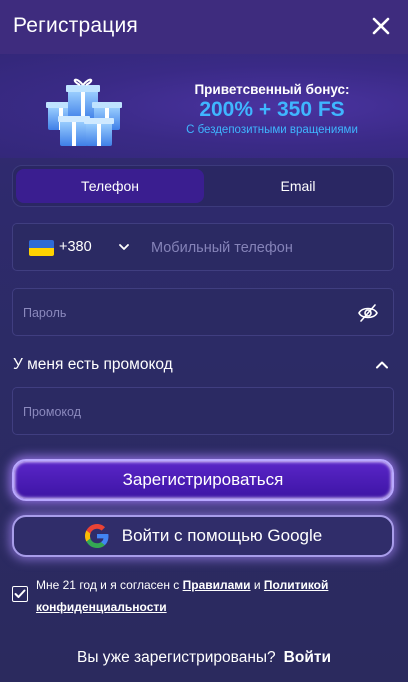 Image resolution: width=408 pixels, height=682 pixels. What do you see at coordinates (272, 89) in the screenshot?
I see `bonus-heading: Приветсвенный бонус:` at bounding box center [272, 89].